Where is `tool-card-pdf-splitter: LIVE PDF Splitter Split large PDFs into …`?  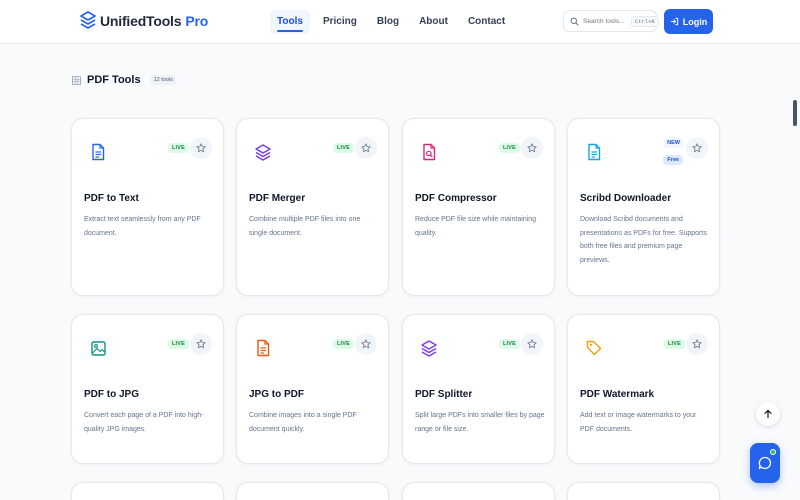
tool-card-pdf-splitter: LIVE PDF Splitter Split large PDFs into … is located at coordinates (478, 389).